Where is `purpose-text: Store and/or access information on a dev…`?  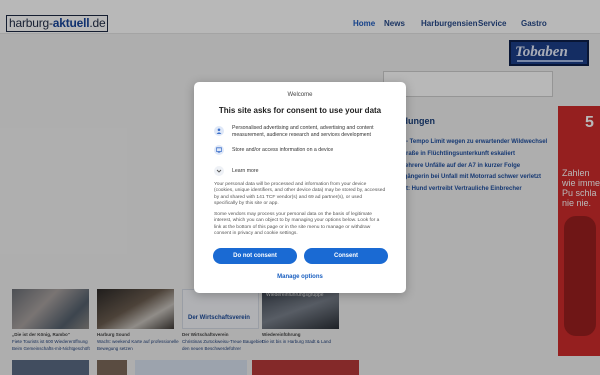 purpose-text: Store and/or access information on a dev… is located at coordinates (283, 150).